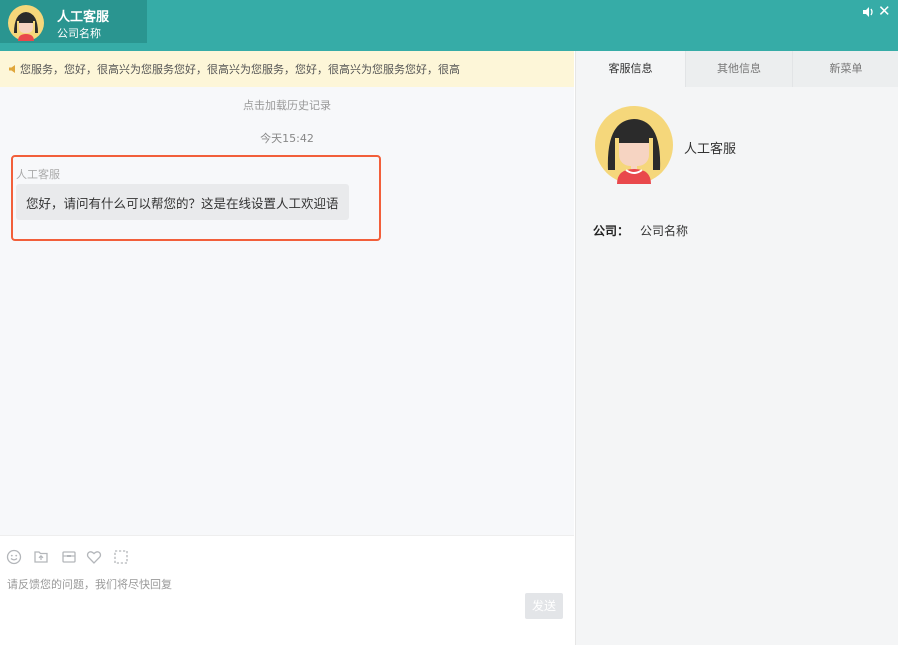 This screenshot has width=898, height=645. What do you see at coordinates (182, 202) in the screenshot?
I see `message-bubble: 您好，请问有什么可以帮您的？这是在线设置人工欢迎语` at bounding box center [182, 202].